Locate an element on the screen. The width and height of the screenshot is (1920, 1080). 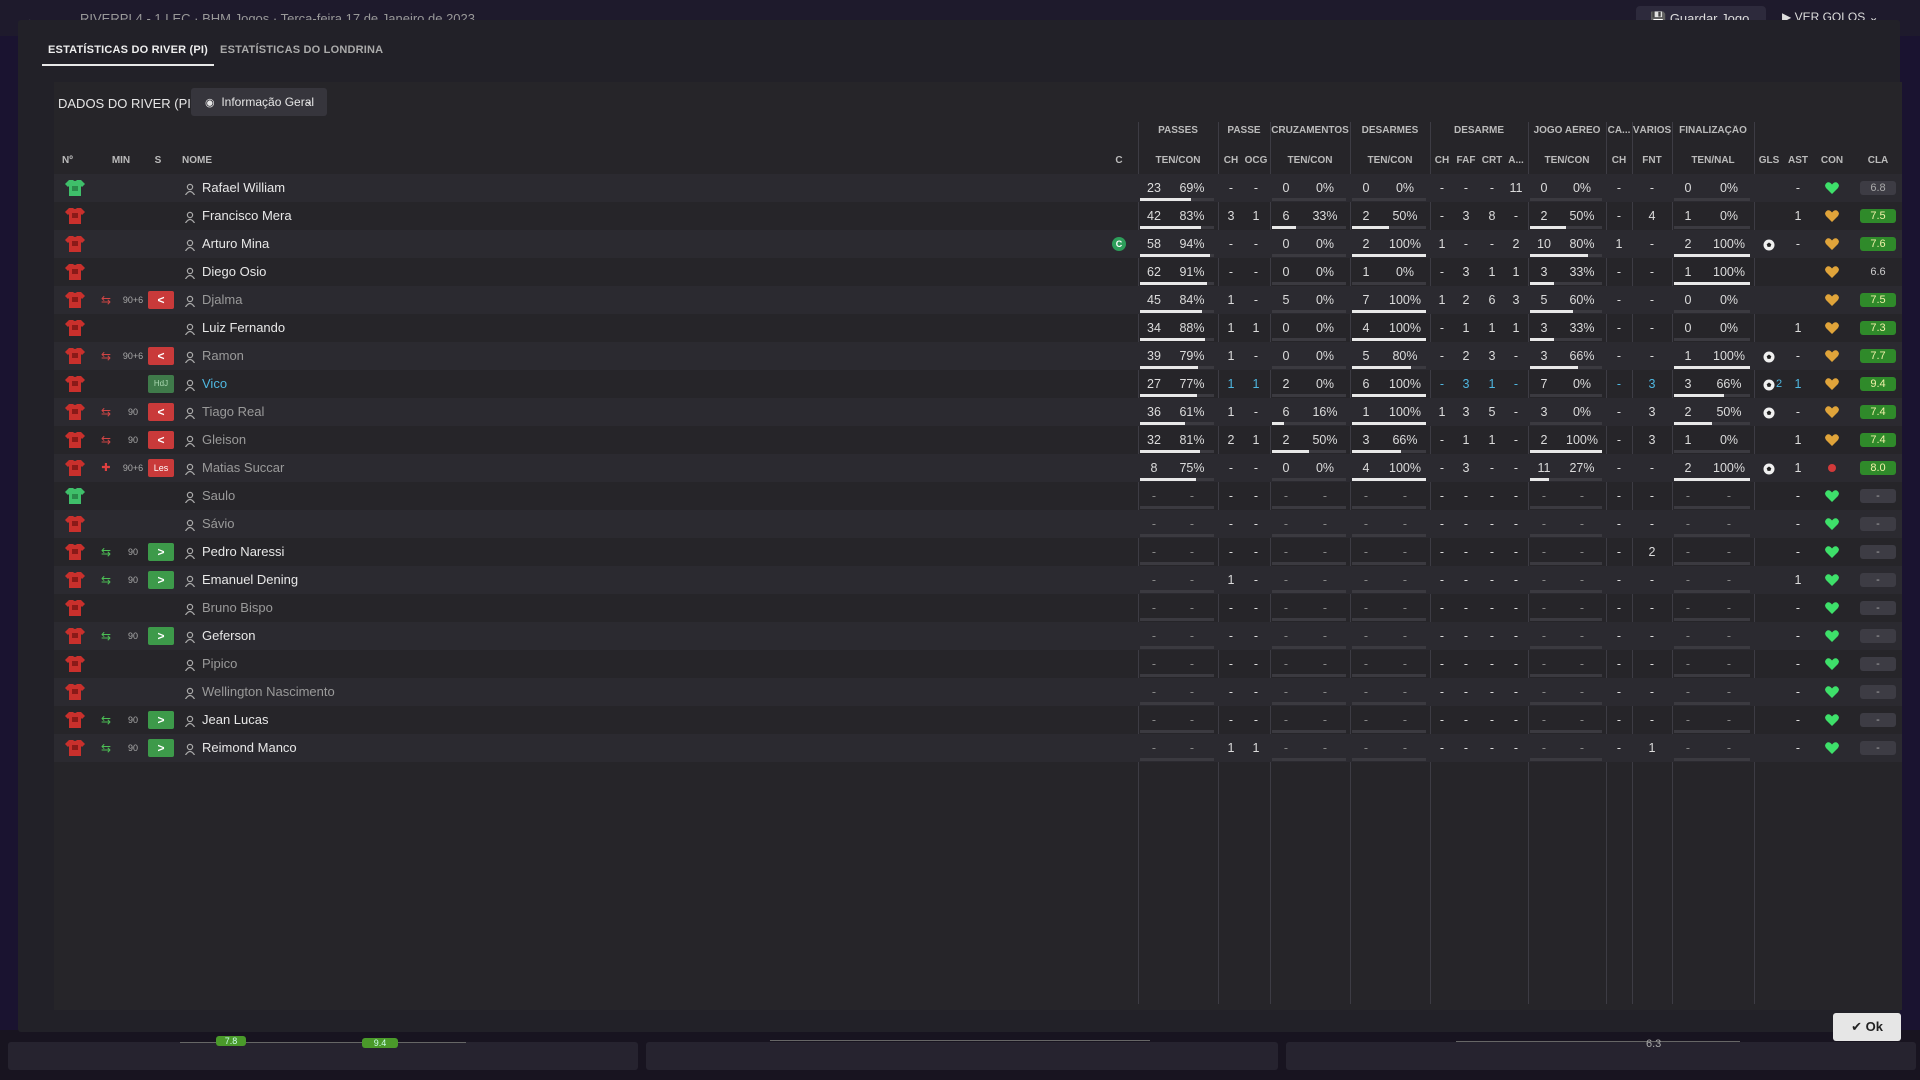
player-name: Diego Osio is located at coordinates (352, 272).